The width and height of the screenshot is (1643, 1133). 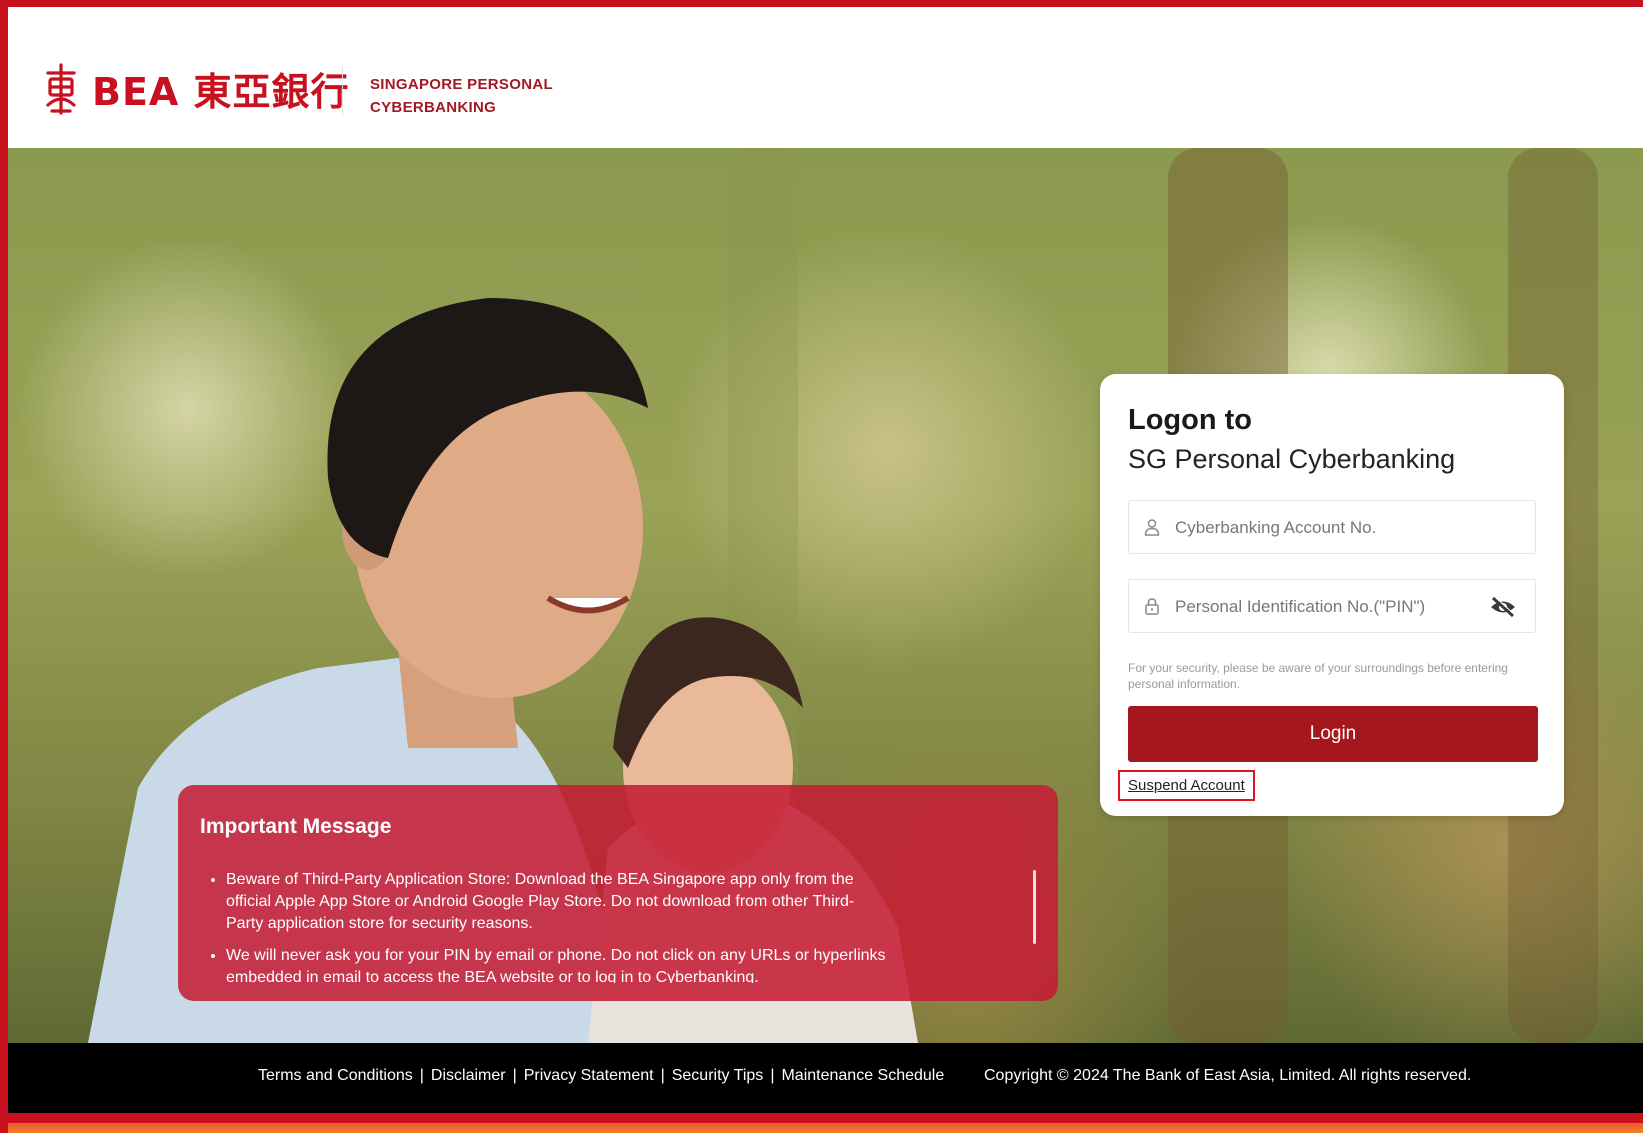 I want to click on header-subtitle-line2: CYBERBANKING, so click(x=433, y=107).